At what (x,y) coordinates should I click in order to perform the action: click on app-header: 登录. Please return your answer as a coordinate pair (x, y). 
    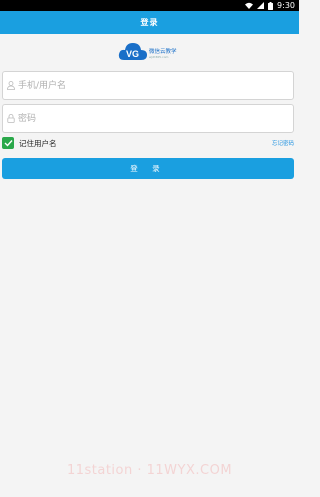
    Looking at the image, I should click on (149, 22).